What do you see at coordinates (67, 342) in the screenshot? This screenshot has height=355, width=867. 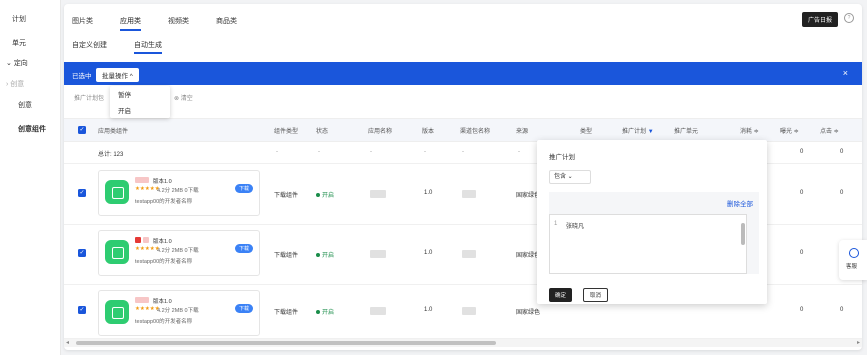 I see `scroll-left-icon: ◂` at bounding box center [67, 342].